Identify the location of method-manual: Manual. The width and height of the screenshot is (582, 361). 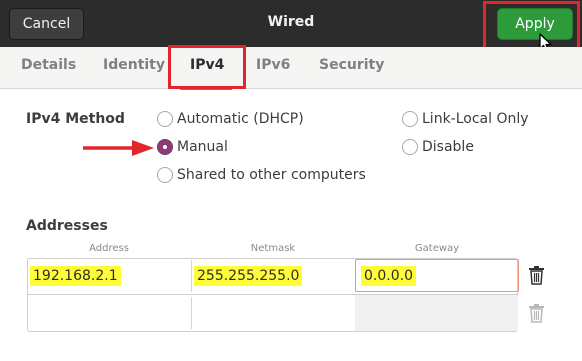
(192, 147).